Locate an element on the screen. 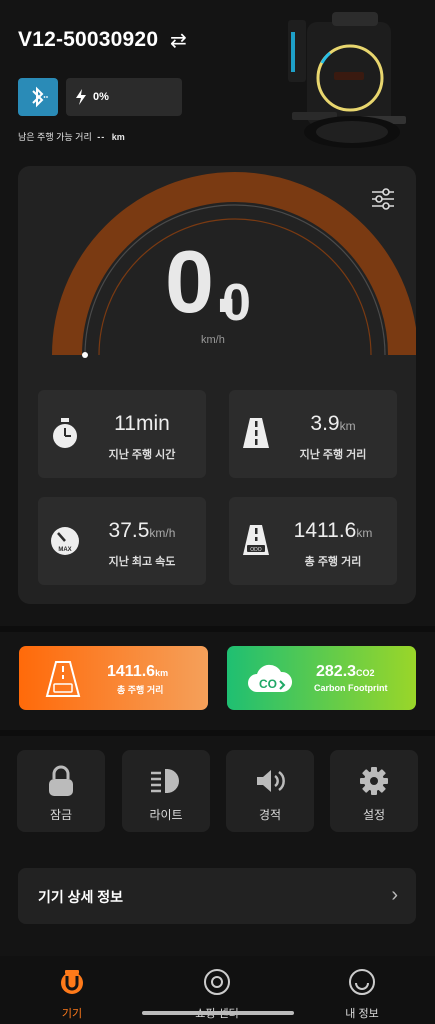 The height and width of the screenshot is (1024, 435). stat-unit: min is located at coordinates (152, 423).